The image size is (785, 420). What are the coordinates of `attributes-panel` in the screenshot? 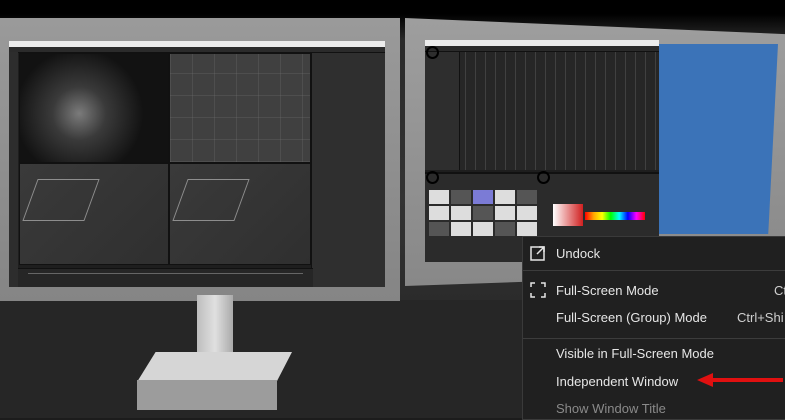 It's located at (348, 170).